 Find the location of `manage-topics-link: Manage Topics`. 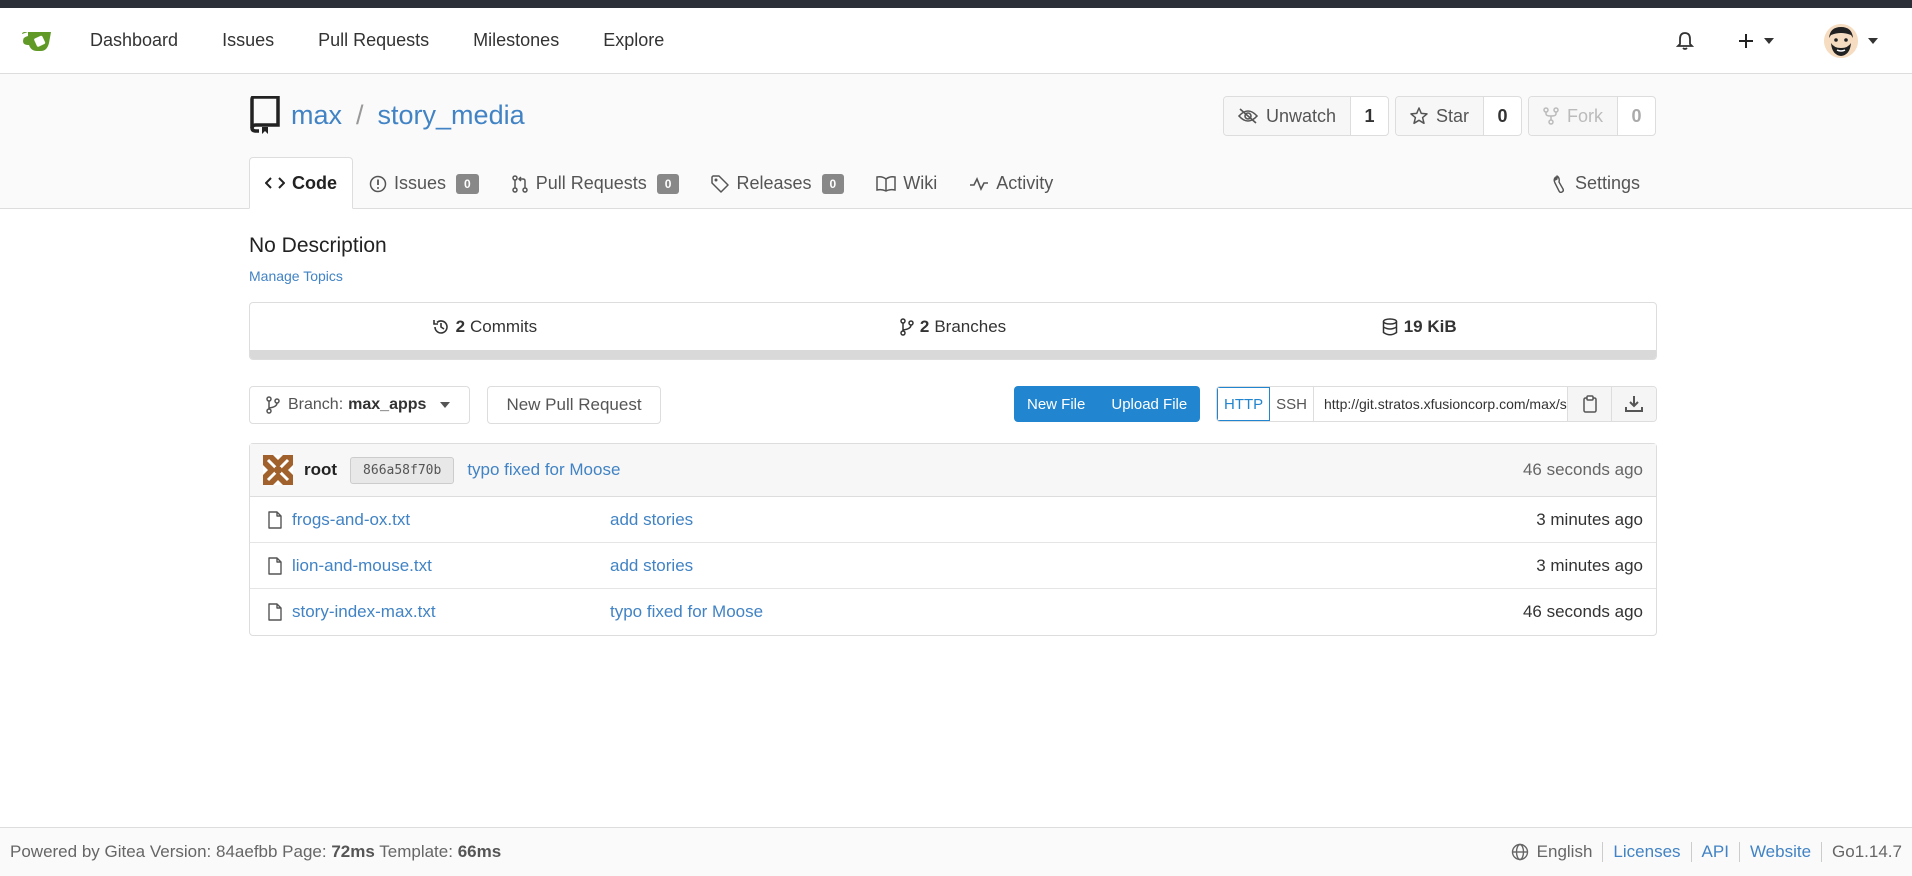

manage-topics-link: Manage Topics is located at coordinates (296, 276).